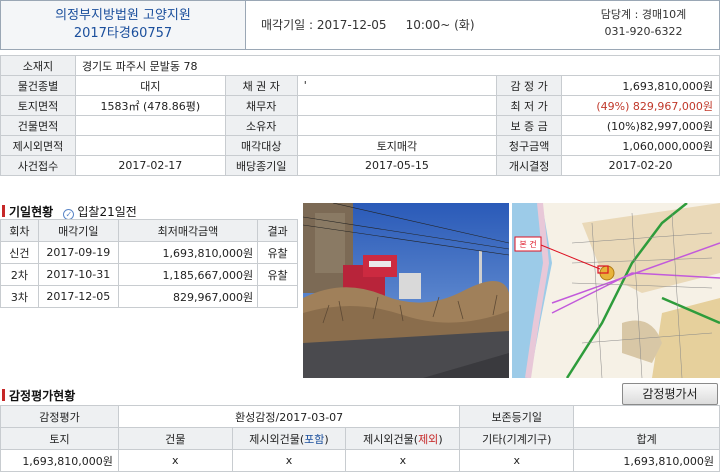 This screenshot has width=720, height=475. I want to click on creditor-label: 채 권 자, so click(261, 85).